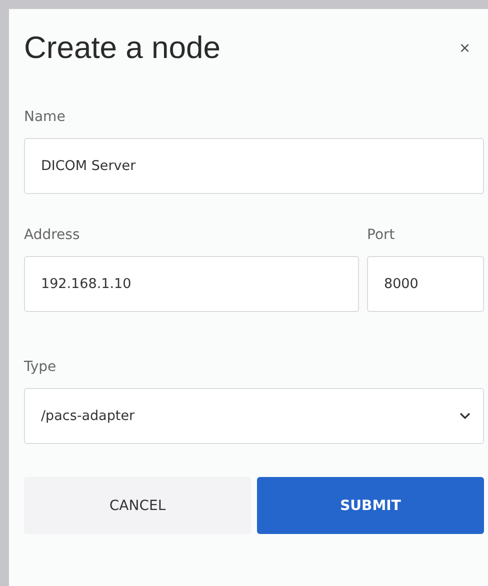  What do you see at coordinates (465, 416) in the screenshot?
I see `chevron-down-icon` at bounding box center [465, 416].